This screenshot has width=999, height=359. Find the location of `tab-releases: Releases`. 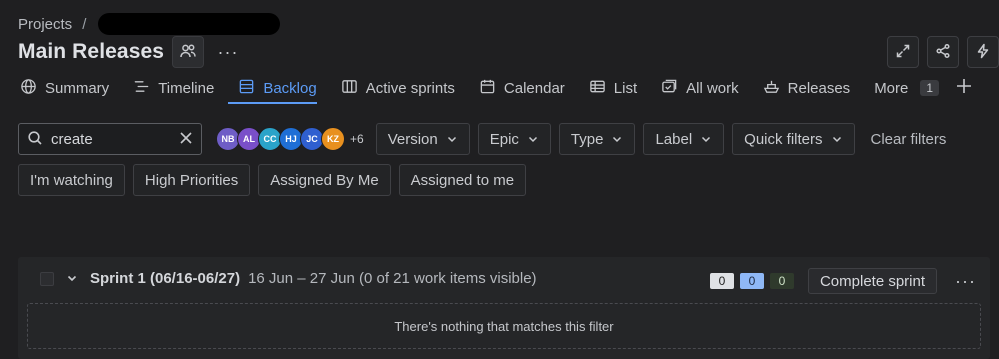

tab-releases: Releases is located at coordinates (807, 88).